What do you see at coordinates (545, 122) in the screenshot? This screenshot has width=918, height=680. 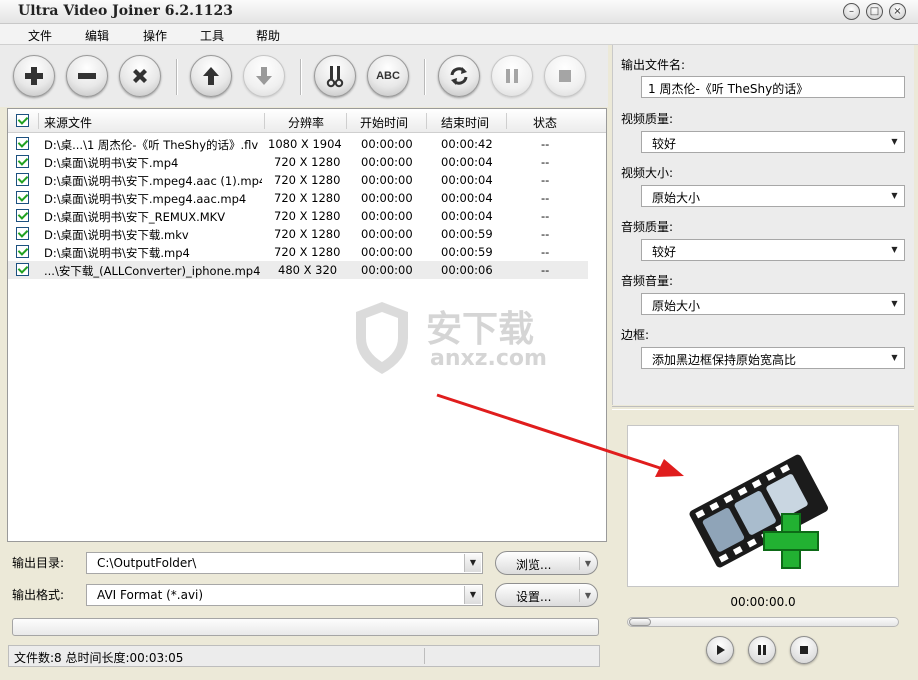 I see `column-header-status: 状态` at bounding box center [545, 122].